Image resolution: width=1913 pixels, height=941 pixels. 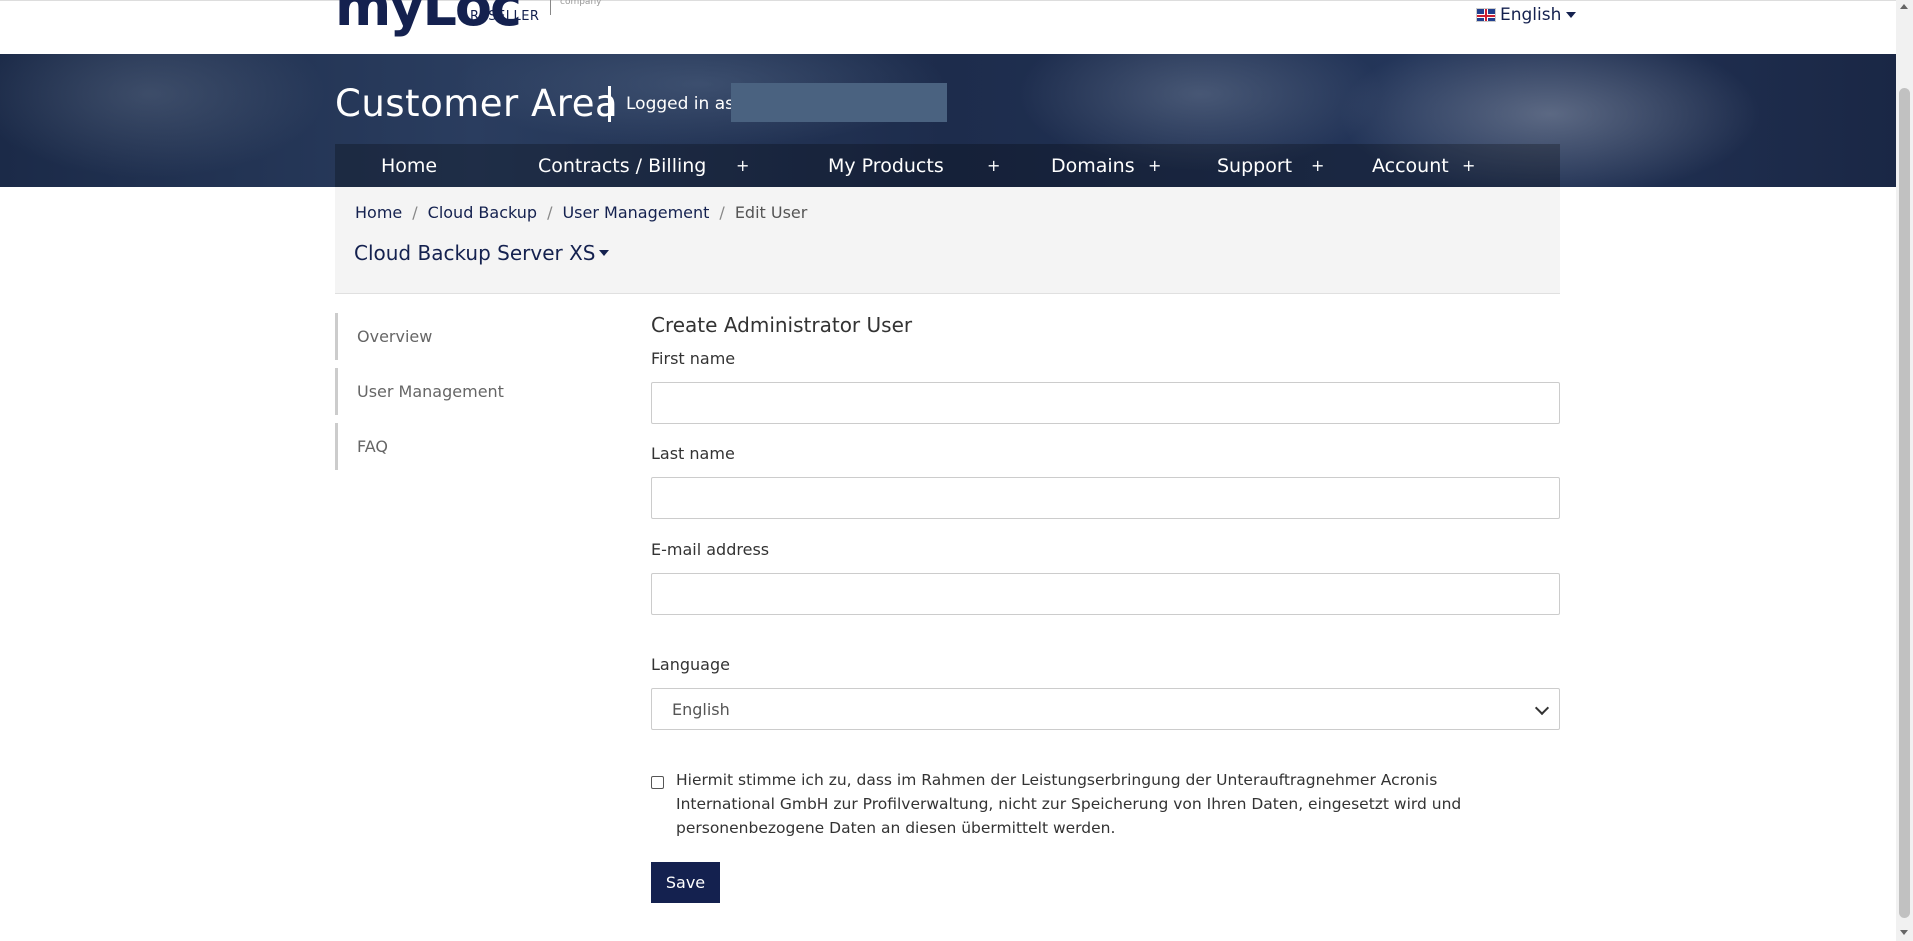 What do you see at coordinates (550, 7) in the screenshot?
I see `logo-divider` at bounding box center [550, 7].